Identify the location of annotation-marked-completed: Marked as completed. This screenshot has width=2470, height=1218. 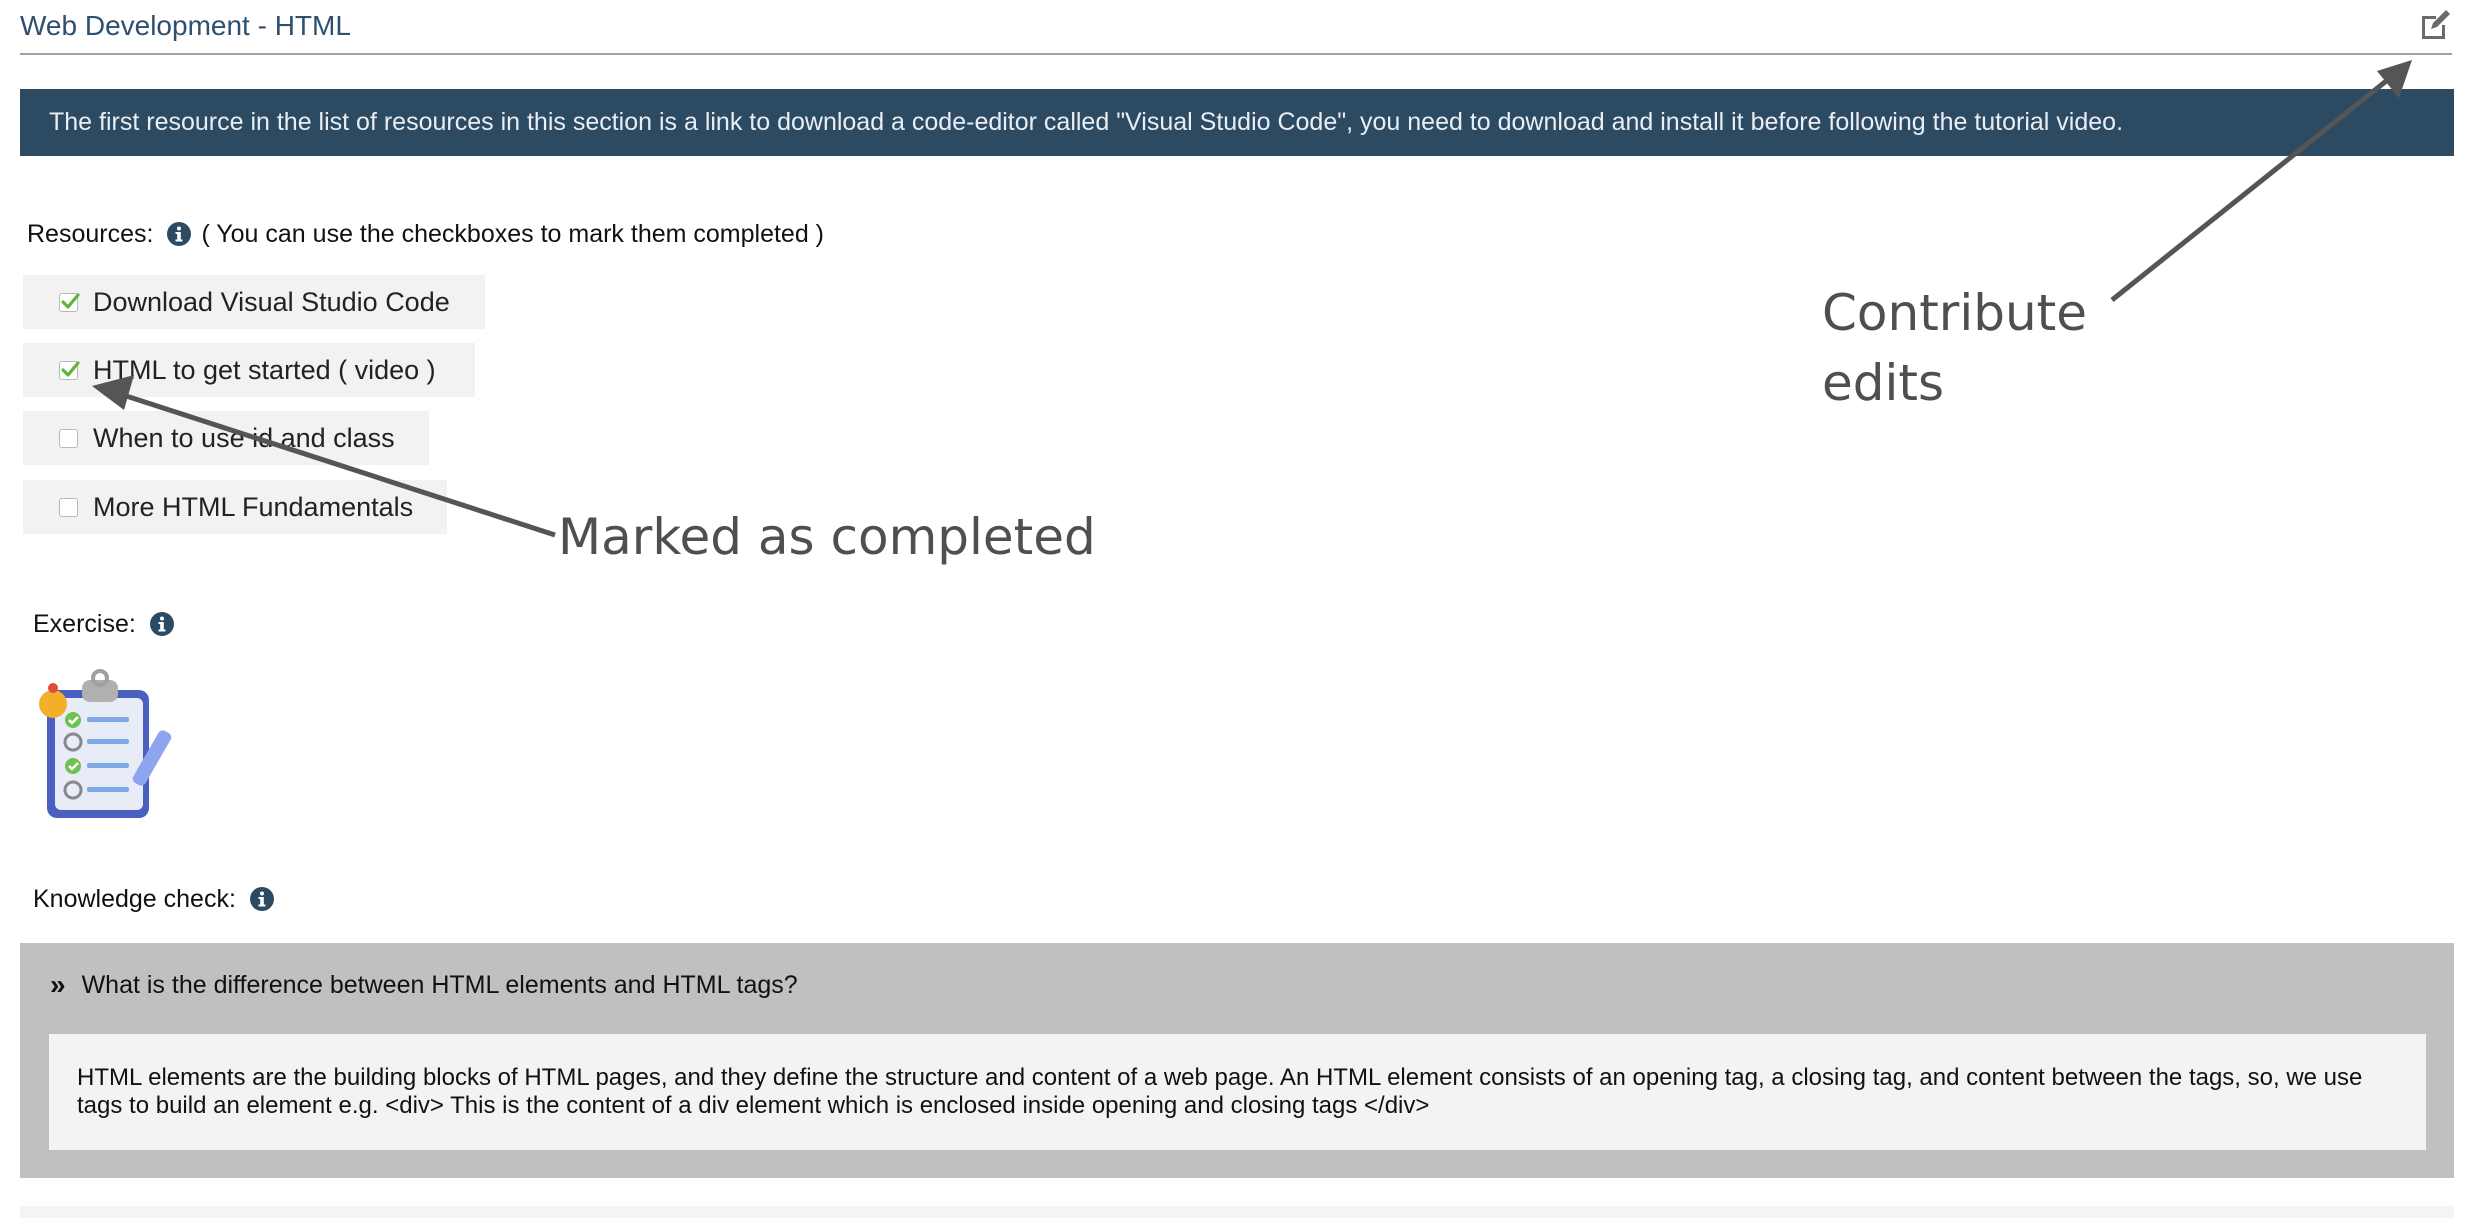
(827, 537).